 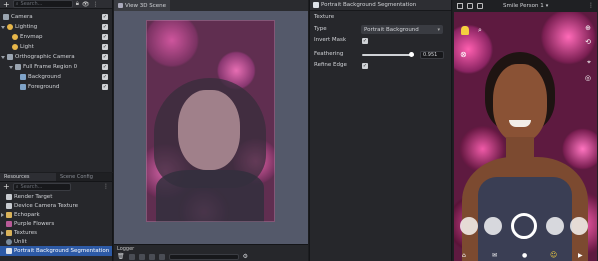 I want to click on tree-item-foreground: Foreground ✓, so click(x=56, y=87).